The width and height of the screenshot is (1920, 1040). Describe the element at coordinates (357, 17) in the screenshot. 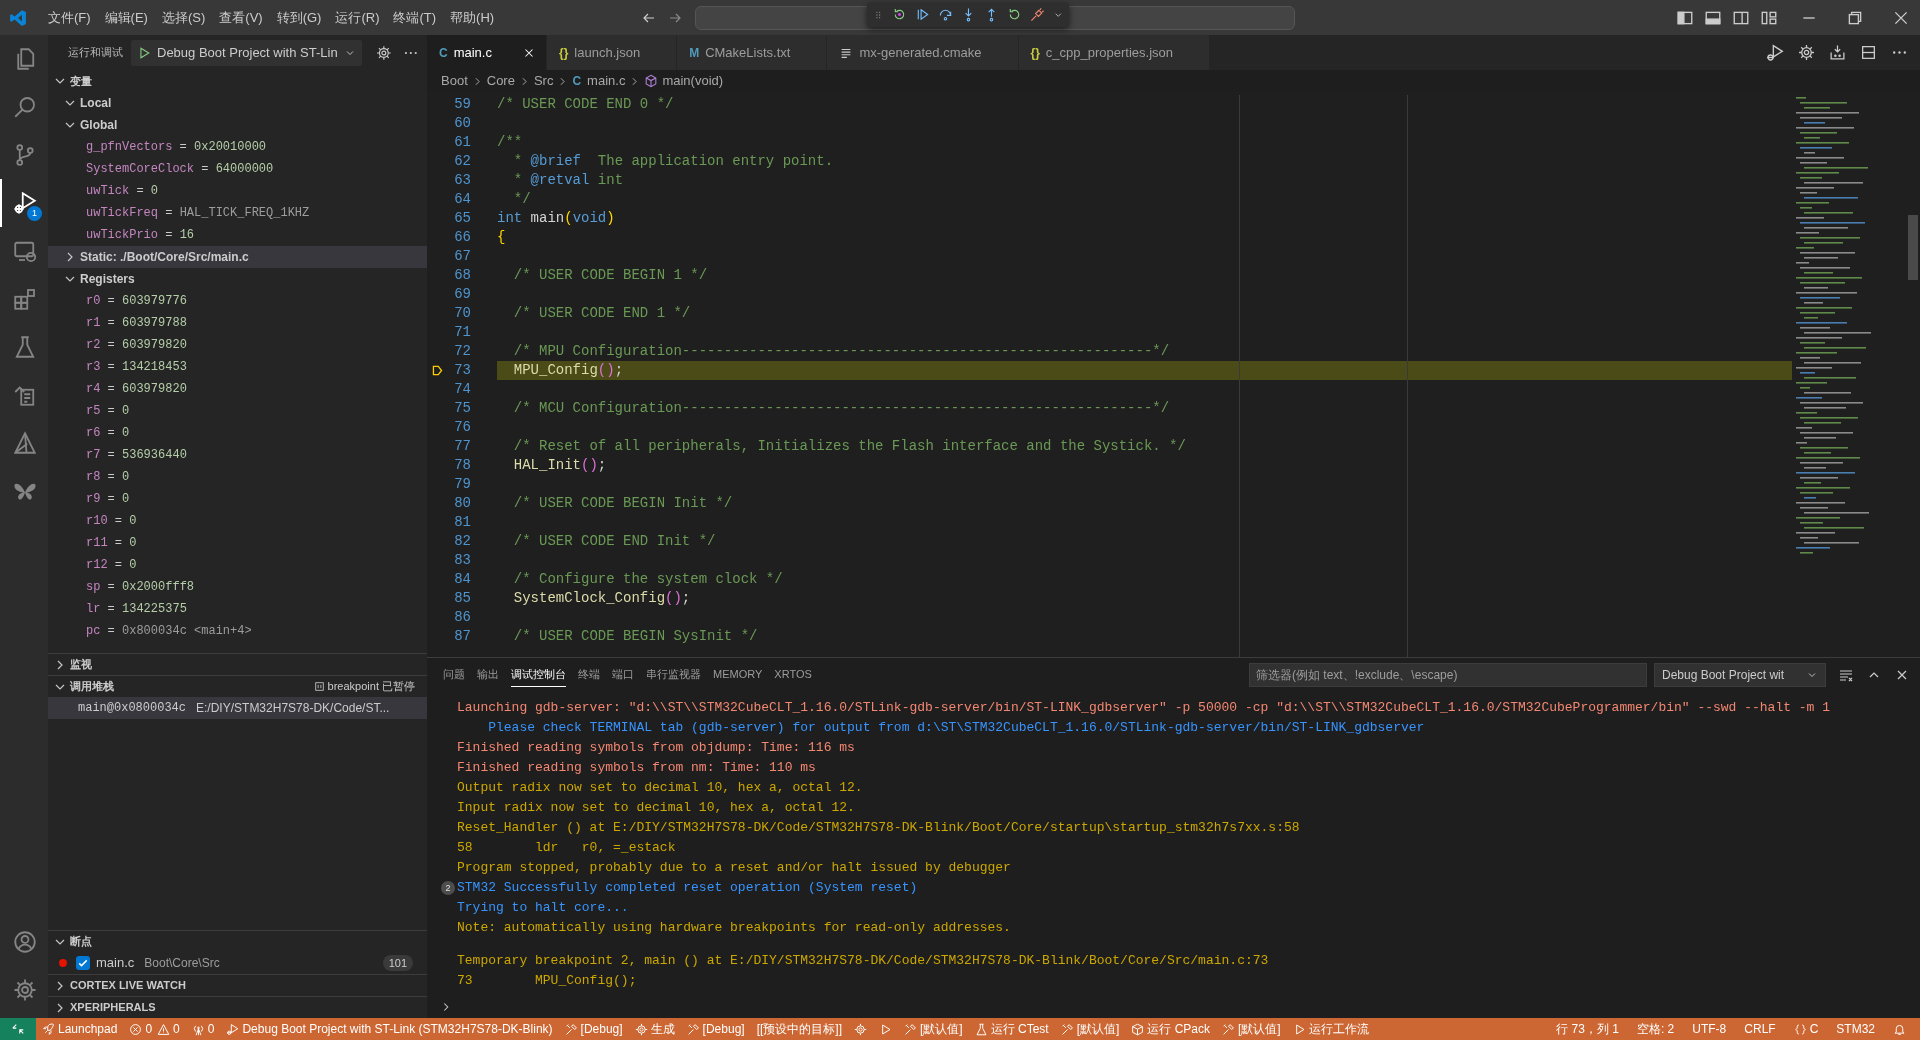

I see `menu-item: 运行(R)` at that location.